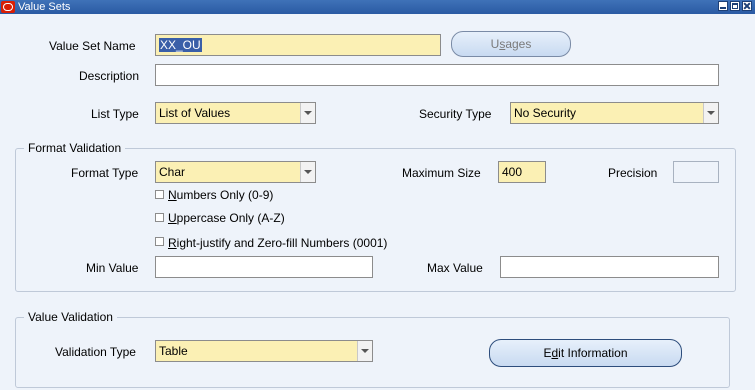 The width and height of the screenshot is (755, 390). What do you see at coordinates (609, 267) in the screenshot?
I see `max-value-input` at bounding box center [609, 267].